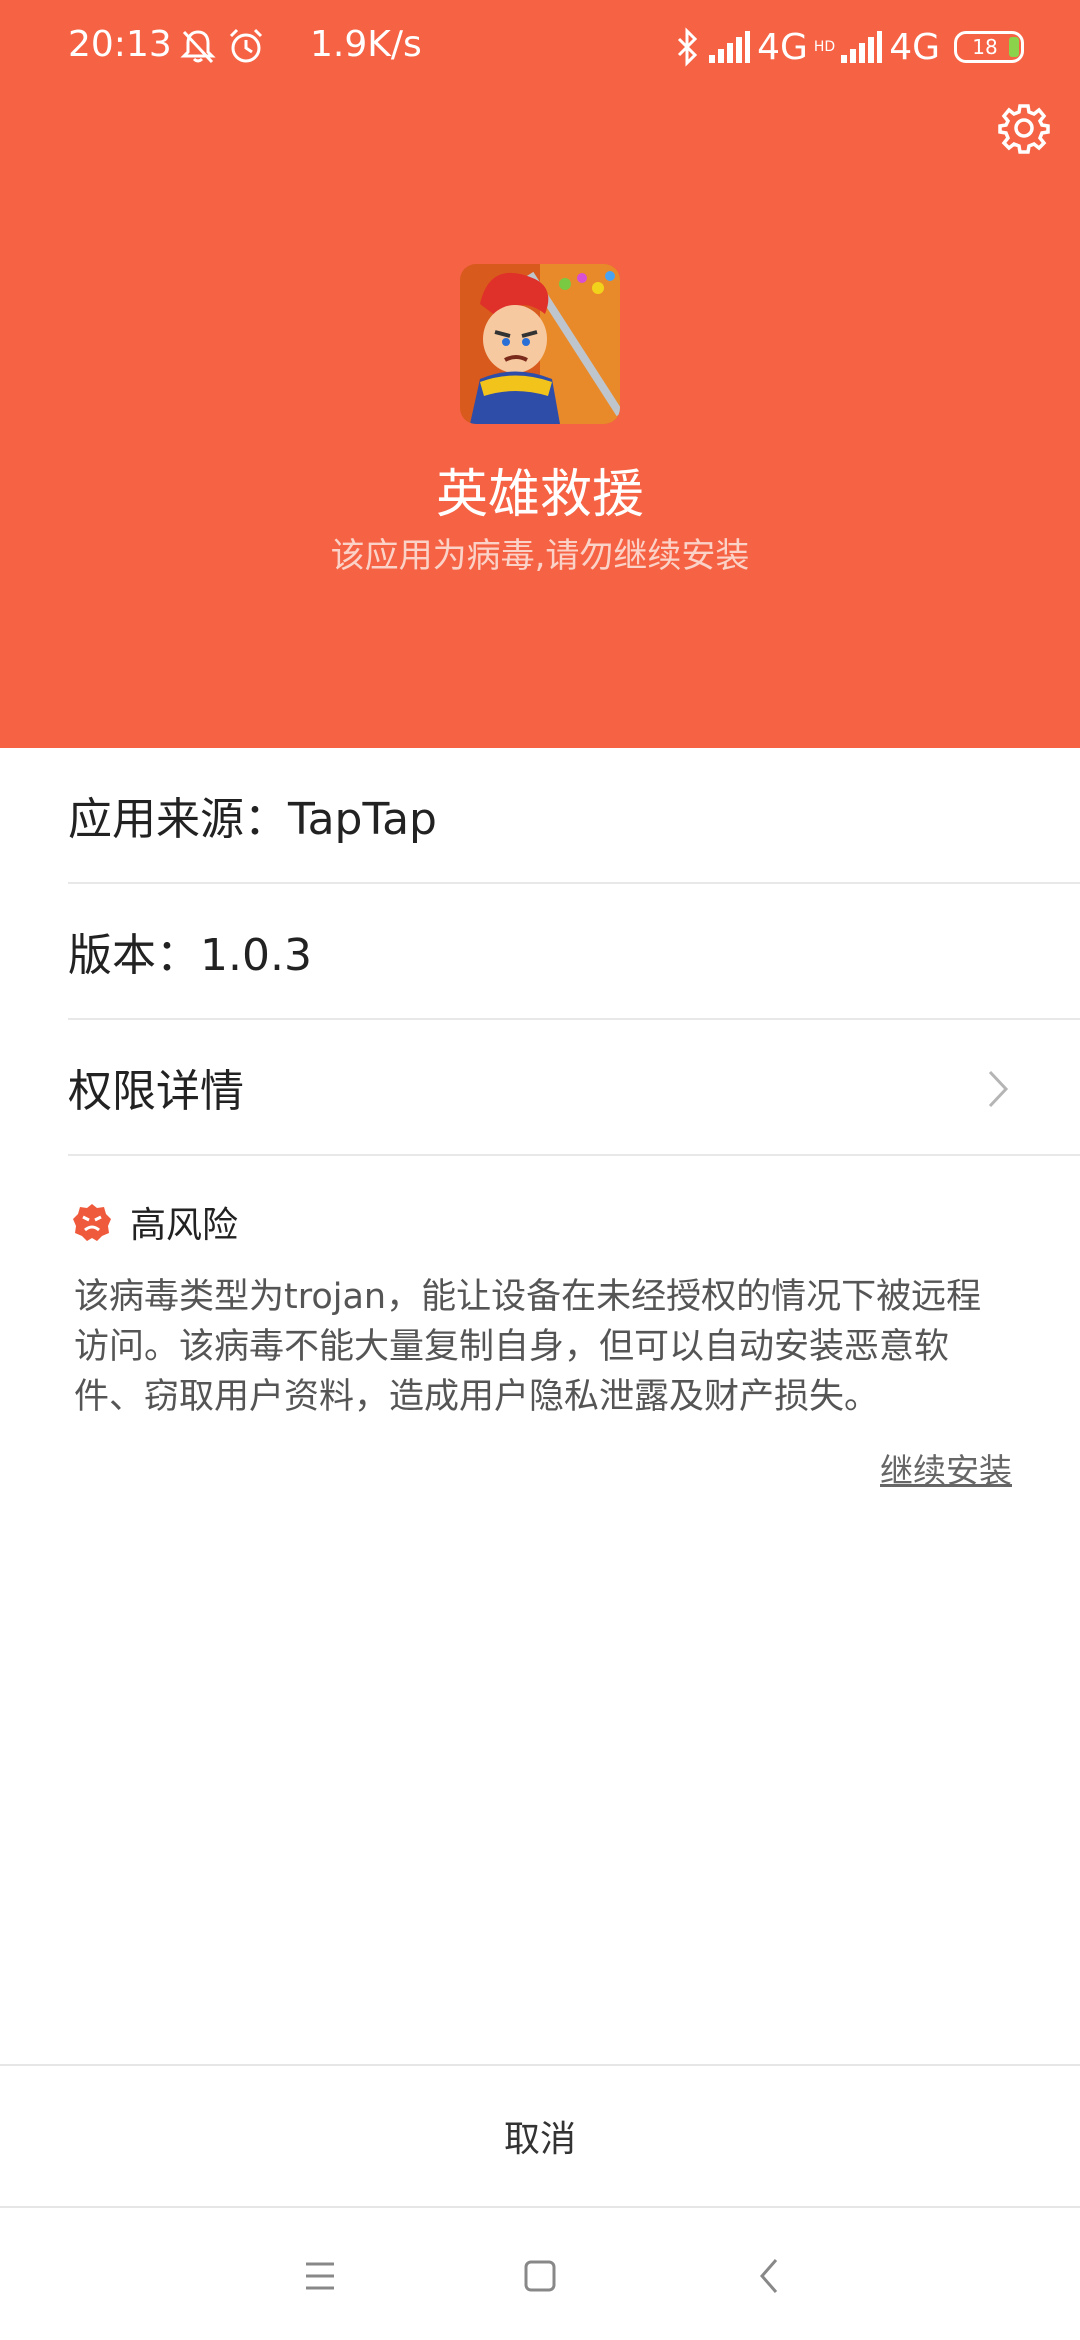 This screenshot has height=2340, width=1080. What do you see at coordinates (574, 816) in the screenshot?
I see `app-source-row: 应用来源：TapTap` at bounding box center [574, 816].